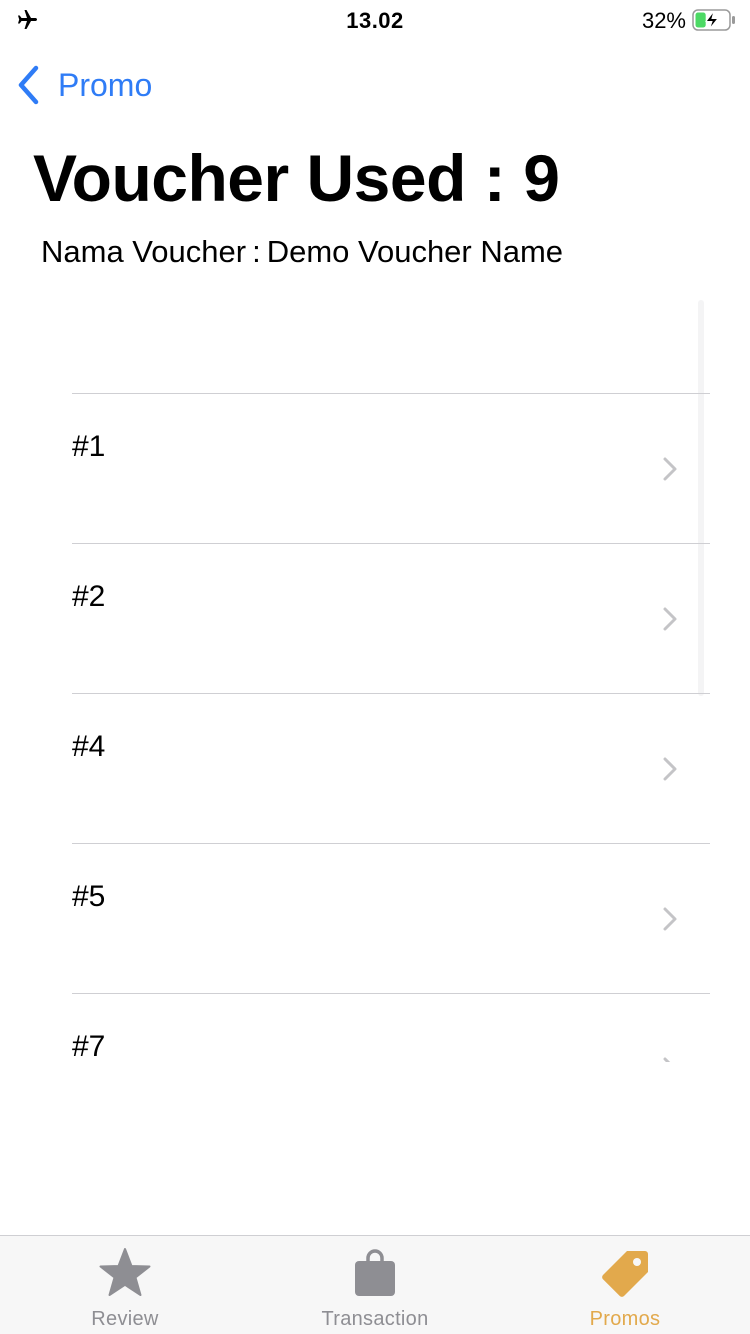 Image resolution: width=750 pixels, height=1334 pixels. Describe the element at coordinates (625, 1274) in the screenshot. I see `tag-icon` at that location.